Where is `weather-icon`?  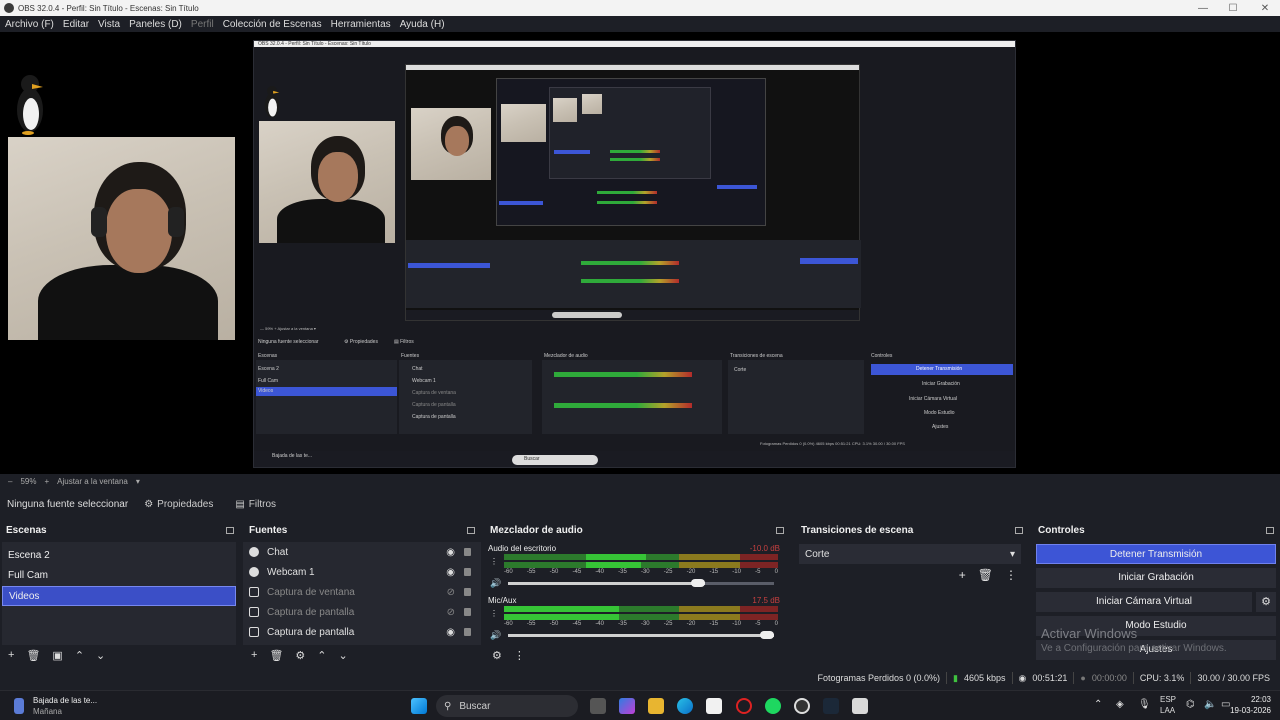
weather-icon is located at coordinates (19, 706).